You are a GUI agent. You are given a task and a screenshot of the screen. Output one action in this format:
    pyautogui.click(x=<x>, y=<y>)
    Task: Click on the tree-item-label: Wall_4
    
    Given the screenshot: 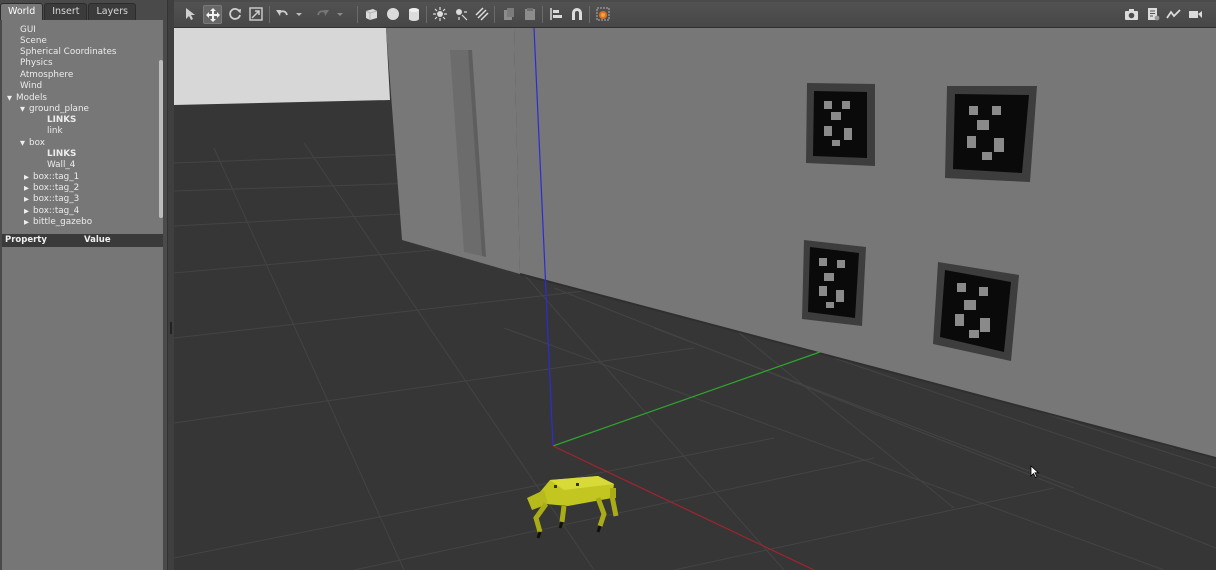 What is the action you would take?
    pyautogui.click(x=61, y=165)
    